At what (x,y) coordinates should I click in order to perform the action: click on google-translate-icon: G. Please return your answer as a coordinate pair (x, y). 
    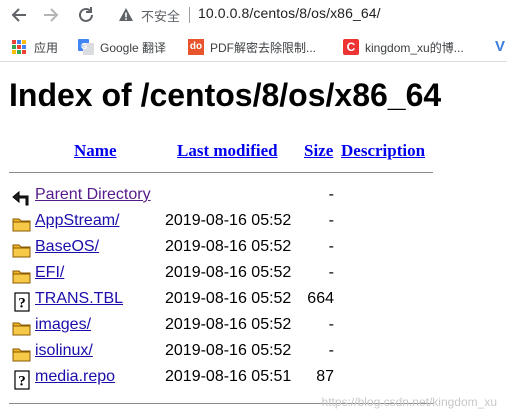
    Looking at the image, I should click on (86, 47).